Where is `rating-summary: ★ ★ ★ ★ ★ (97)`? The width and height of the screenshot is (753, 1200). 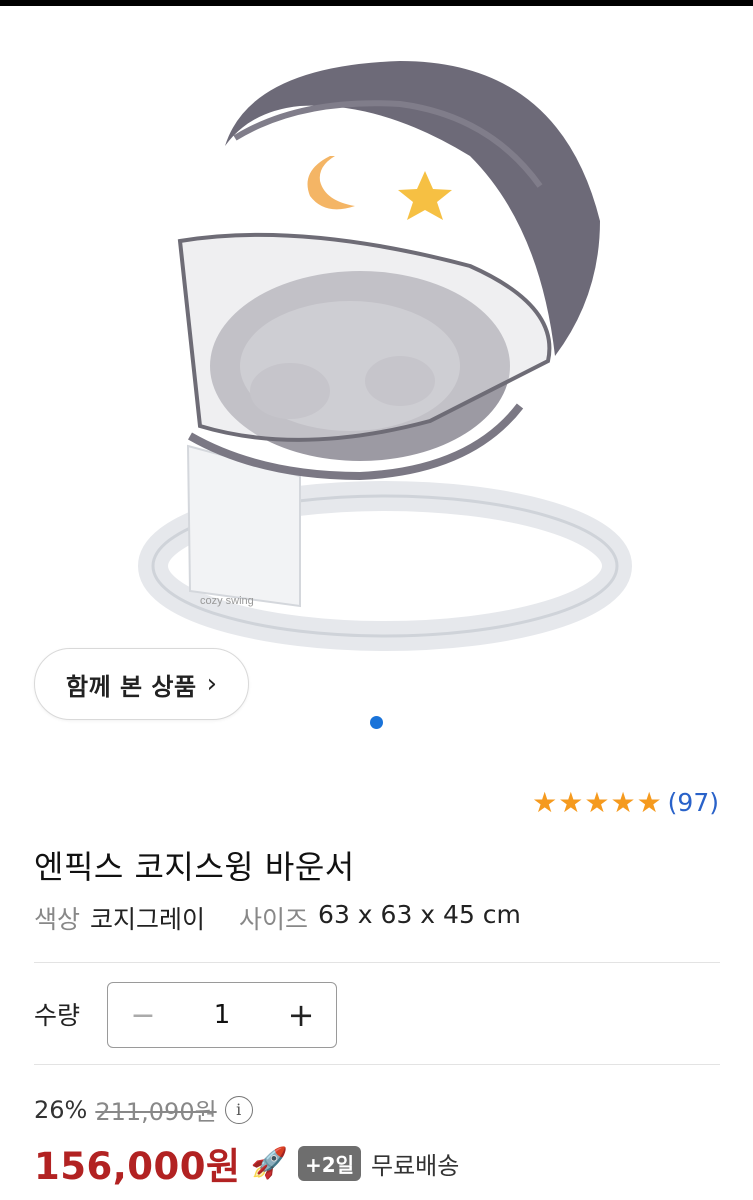 rating-summary: ★ ★ ★ ★ ★ (97) is located at coordinates (625, 802).